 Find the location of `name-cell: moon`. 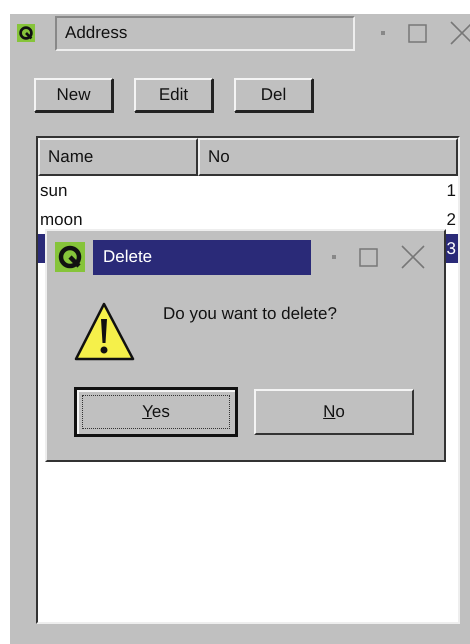

name-cell: moon is located at coordinates (61, 220).